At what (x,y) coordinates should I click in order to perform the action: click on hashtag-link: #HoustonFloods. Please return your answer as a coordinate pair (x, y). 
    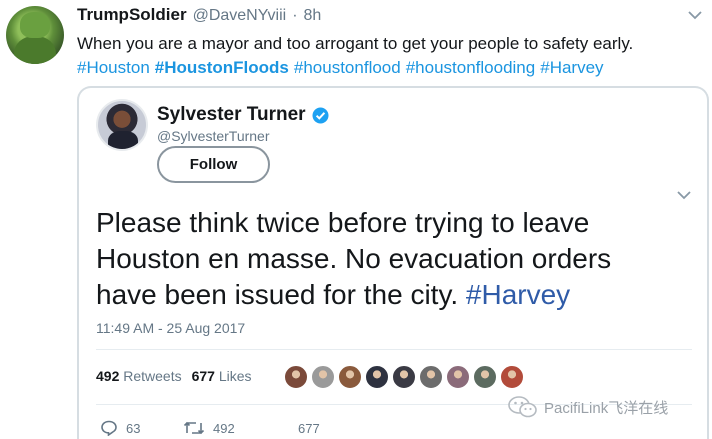
    Looking at the image, I should click on (222, 68).